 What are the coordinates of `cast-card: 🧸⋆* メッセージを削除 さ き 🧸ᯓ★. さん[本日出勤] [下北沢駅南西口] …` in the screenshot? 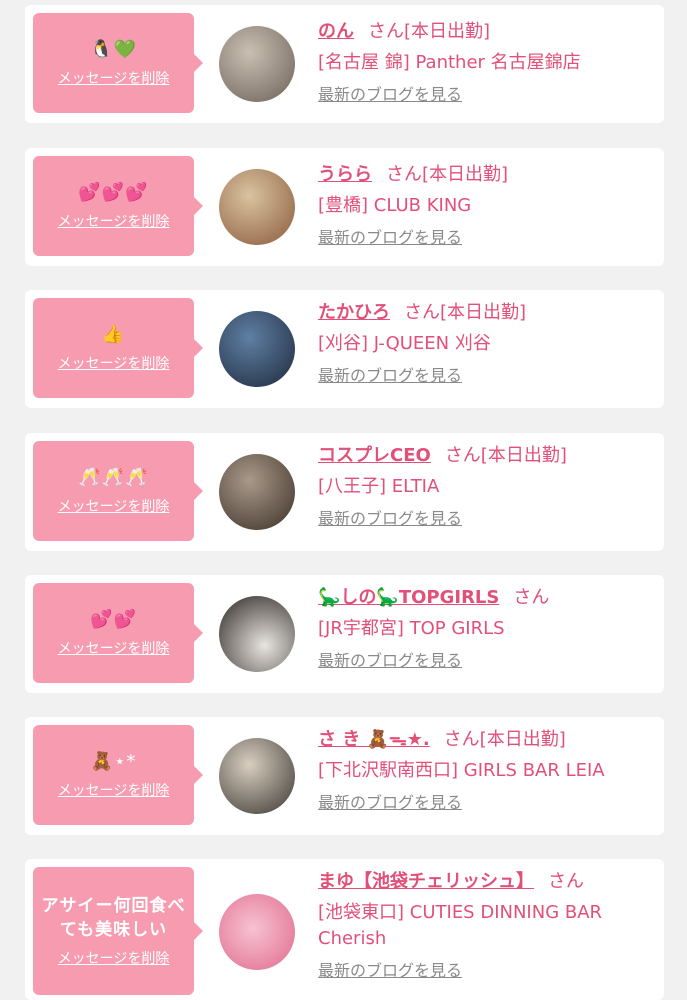 It's located at (344, 776).